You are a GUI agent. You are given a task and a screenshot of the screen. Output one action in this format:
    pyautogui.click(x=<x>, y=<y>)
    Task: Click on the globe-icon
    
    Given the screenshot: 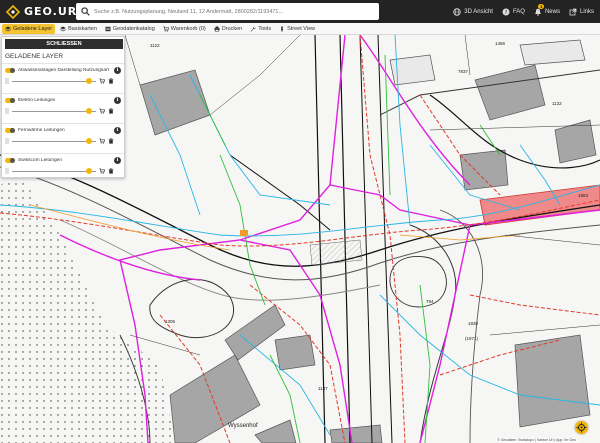 What is the action you would take?
    pyautogui.click(x=457, y=11)
    